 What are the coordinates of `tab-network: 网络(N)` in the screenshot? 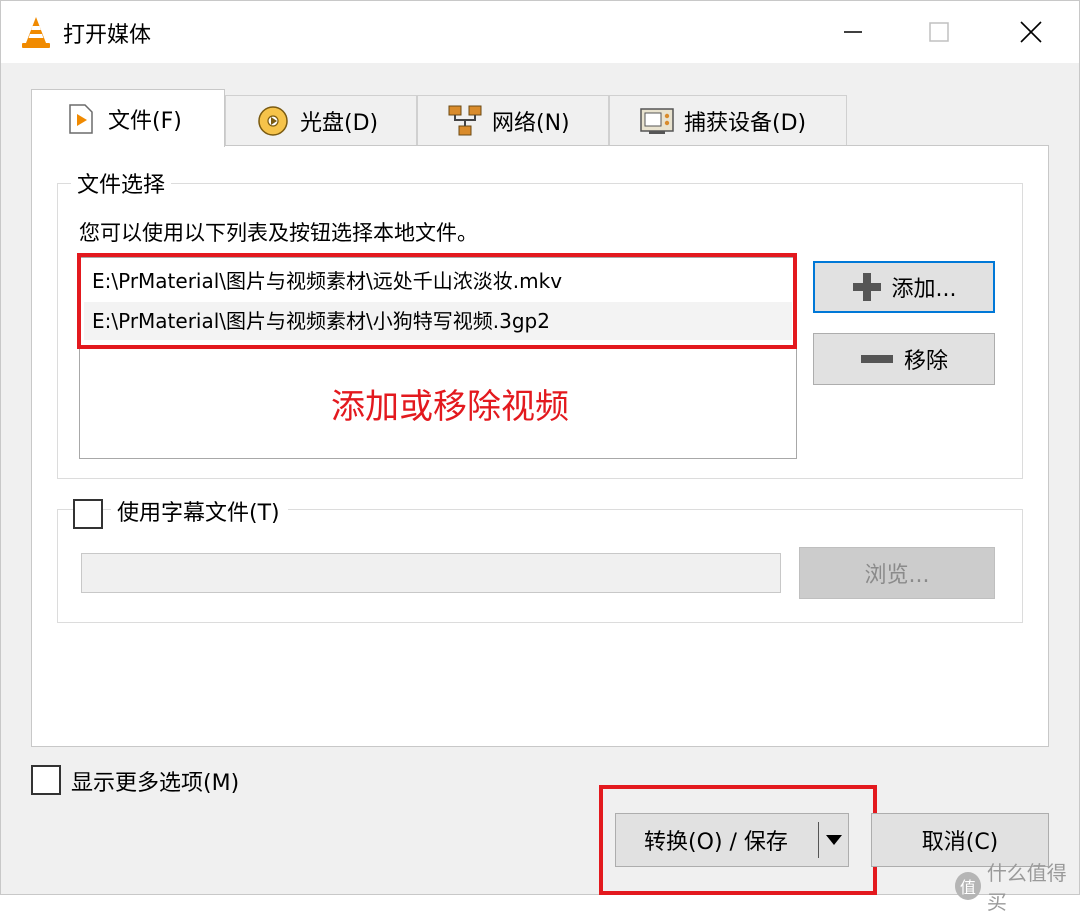 It's located at (513, 120).